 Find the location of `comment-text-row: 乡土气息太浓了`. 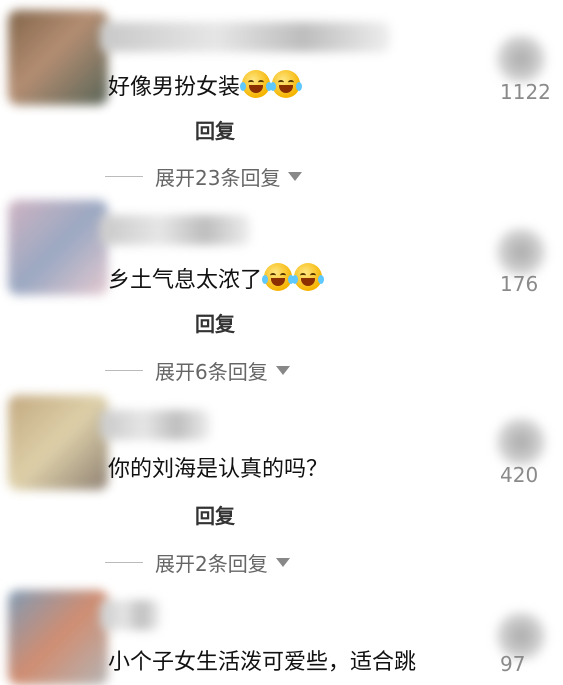

comment-text-row: 乡土气息太浓了 is located at coordinates (216, 279).